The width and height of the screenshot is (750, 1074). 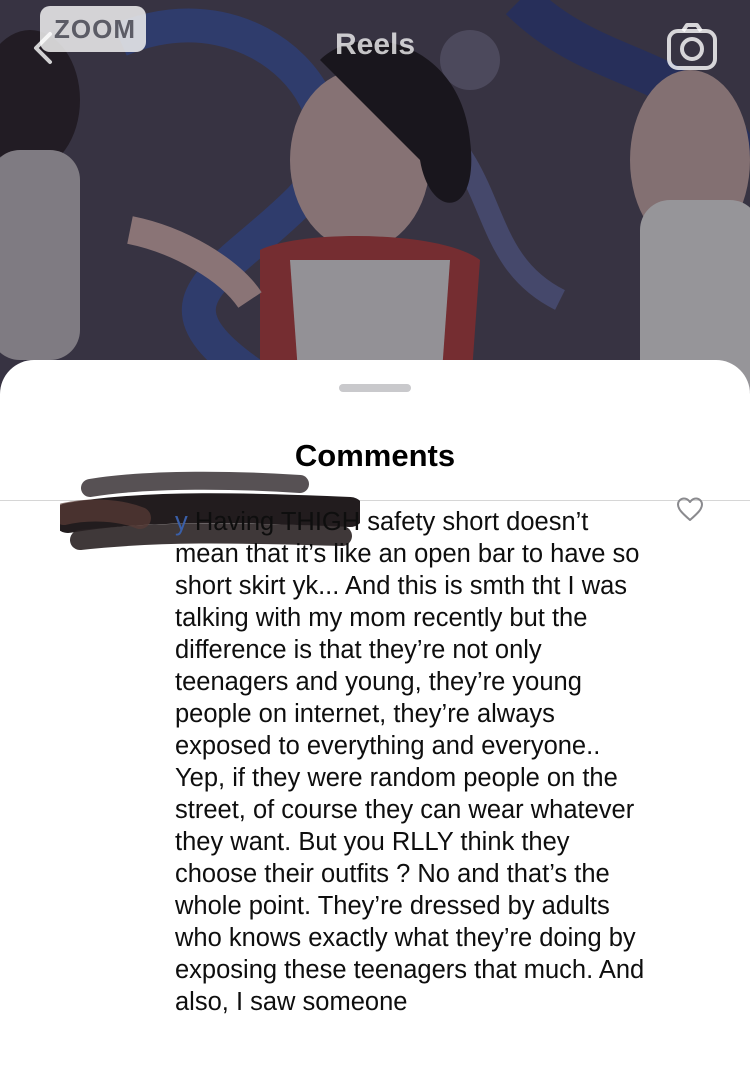 I want to click on sheet-grabber-handle, so click(x=375, y=388).